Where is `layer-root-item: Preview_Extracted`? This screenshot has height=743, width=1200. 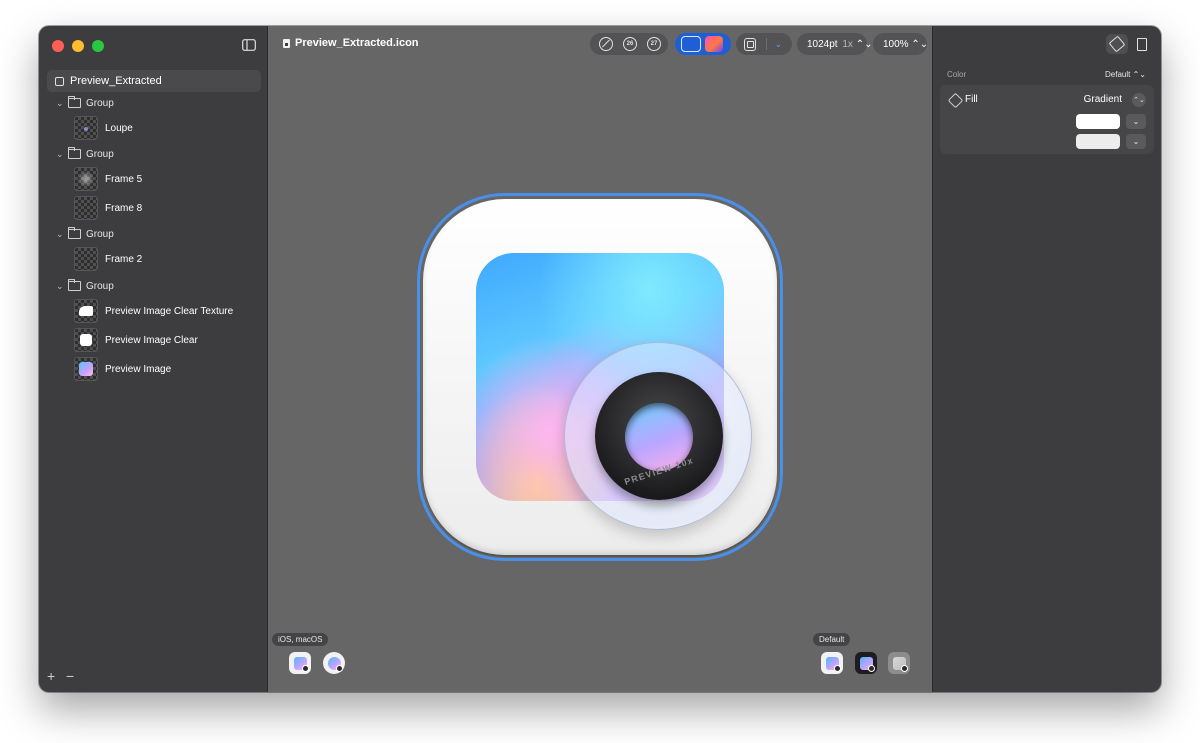
layer-root-item: Preview_Extracted is located at coordinates (154, 81).